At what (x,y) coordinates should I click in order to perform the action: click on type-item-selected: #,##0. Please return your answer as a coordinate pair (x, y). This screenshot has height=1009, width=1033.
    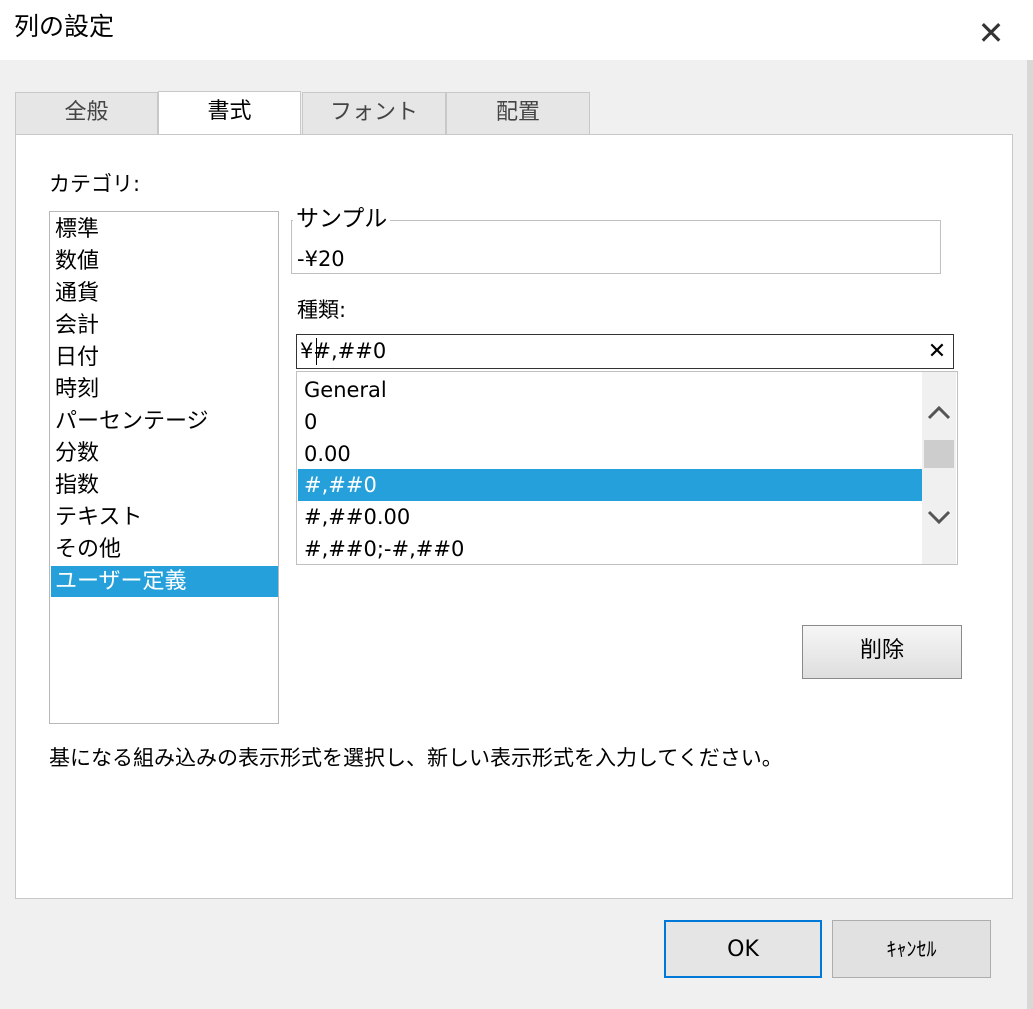
    Looking at the image, I should click on (610, 485).